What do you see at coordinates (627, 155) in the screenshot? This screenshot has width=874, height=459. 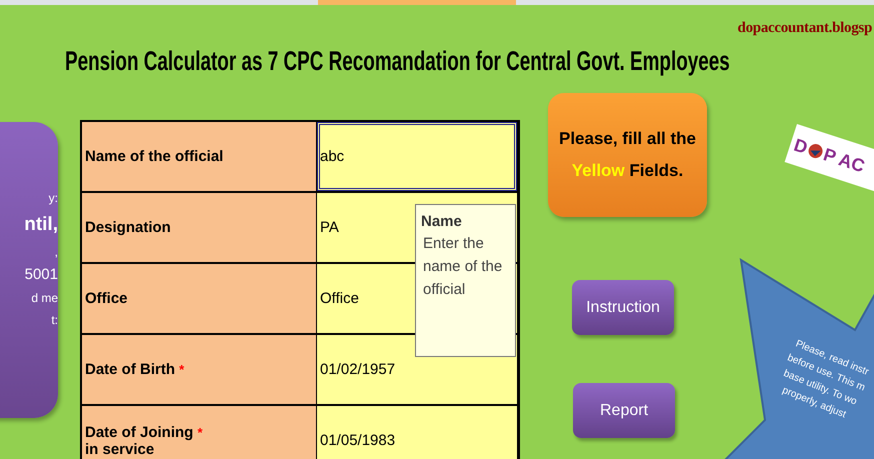 I see `notice-text: Please, fill all the Yellow Fields.` at bounding box center [627, 155].